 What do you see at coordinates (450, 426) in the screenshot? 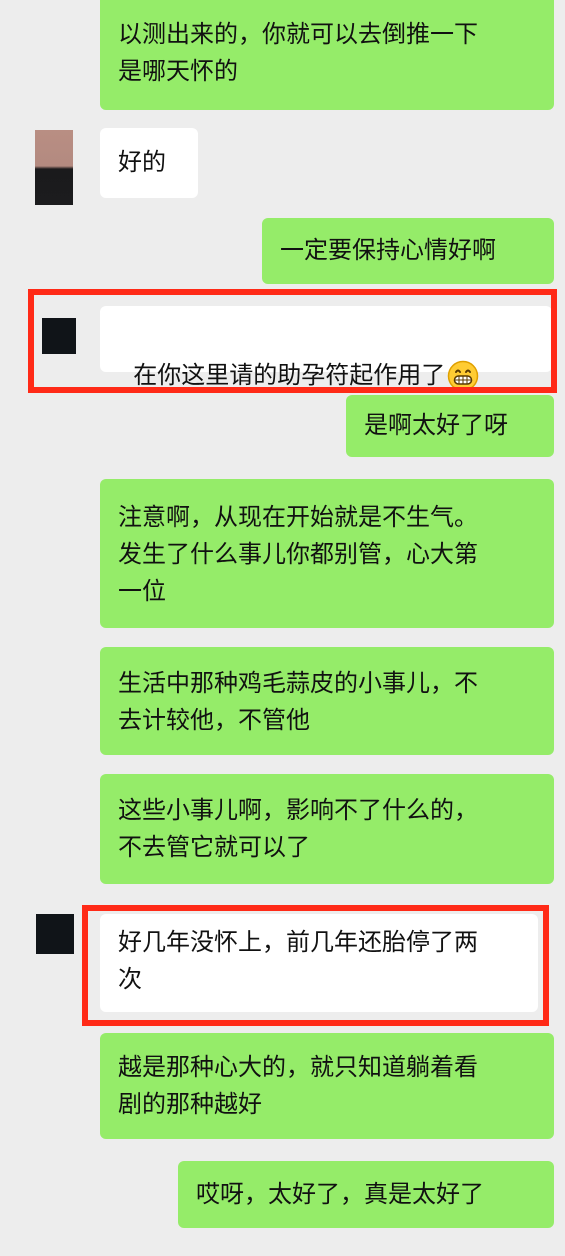
I see `chat-message-outgoing: 是啊太好了呀` at bounding box center [450, 426].